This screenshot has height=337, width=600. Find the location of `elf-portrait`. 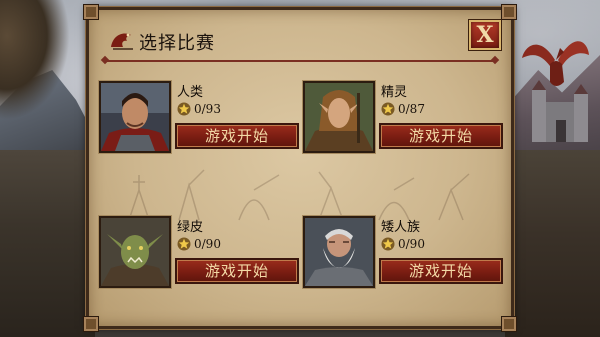

elf-portrait is located at coordinates (339, 117).